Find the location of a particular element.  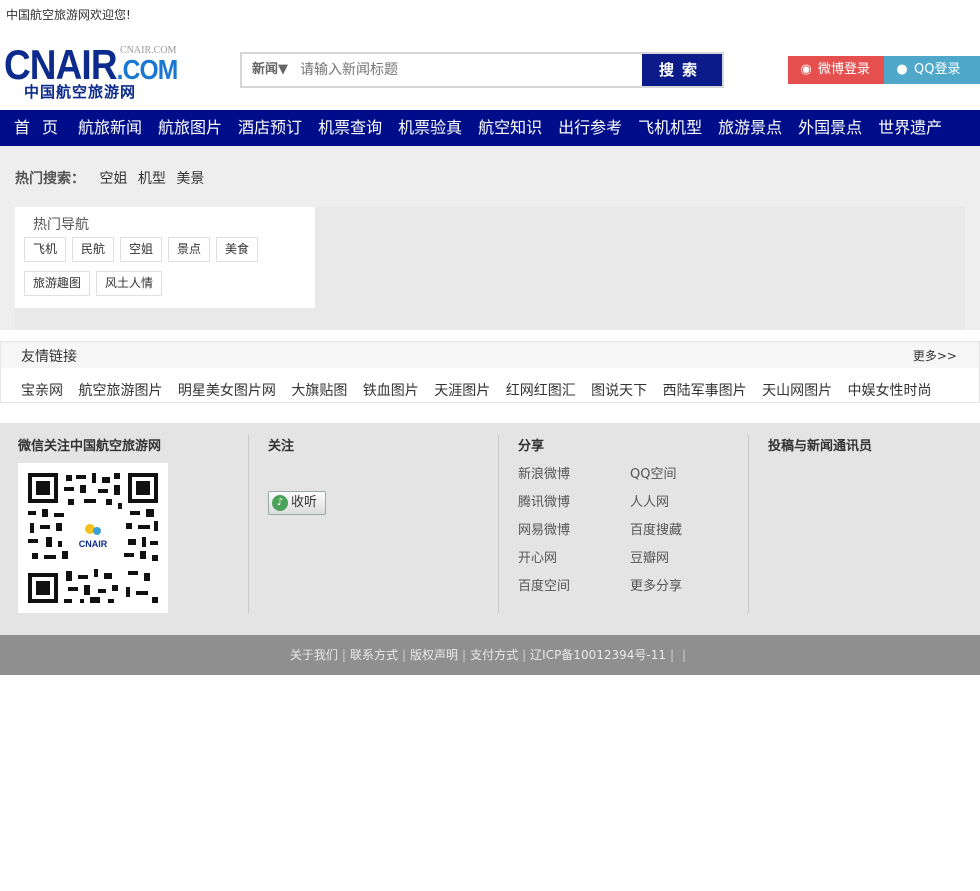

friend-link: 图说天下 is located at coordinates (619, 391).